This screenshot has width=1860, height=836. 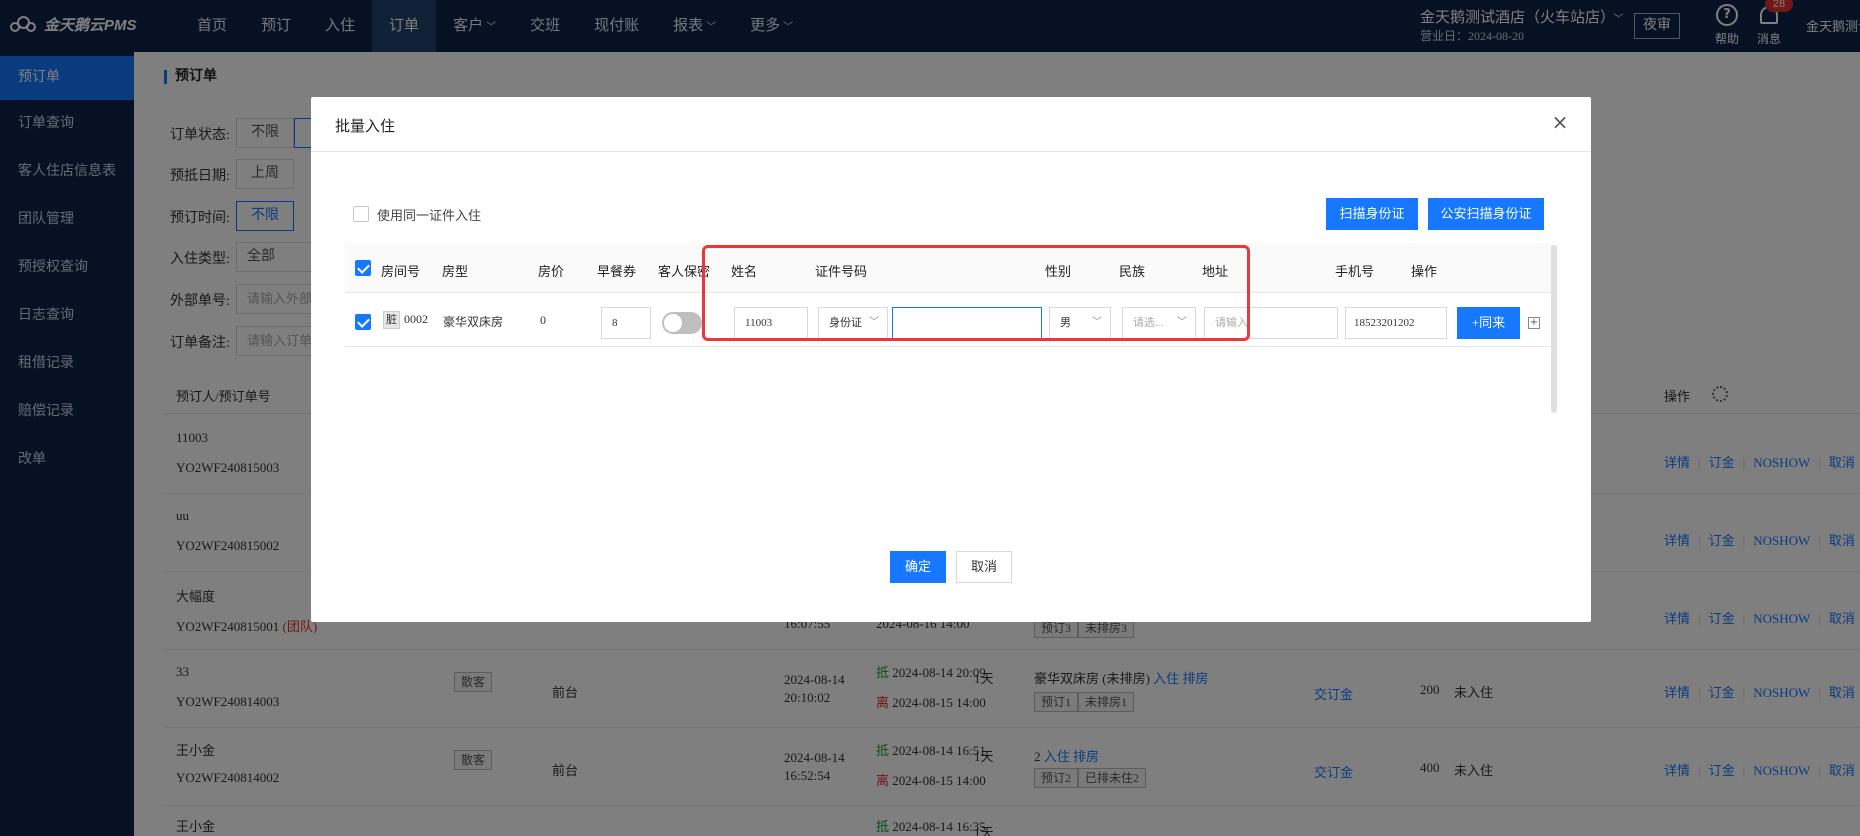 I want to click on room-type: 豪华双床房, so click(x=473, y=322).